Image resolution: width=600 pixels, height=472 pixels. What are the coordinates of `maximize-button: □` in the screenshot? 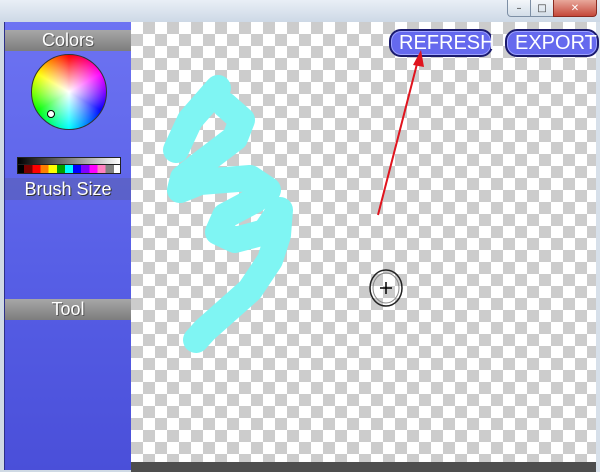 It's located at (542, 8).